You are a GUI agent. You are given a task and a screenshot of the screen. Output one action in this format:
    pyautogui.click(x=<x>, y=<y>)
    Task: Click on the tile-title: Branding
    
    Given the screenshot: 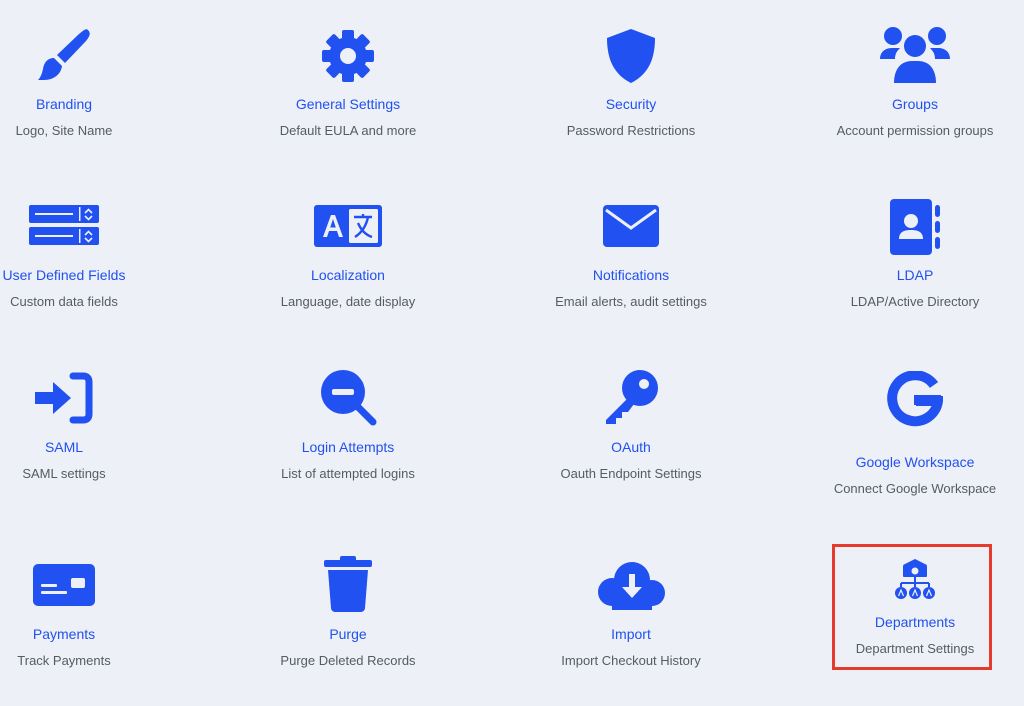 What is the action you would take?
    pyautogui.click(x=96, y=104)
    